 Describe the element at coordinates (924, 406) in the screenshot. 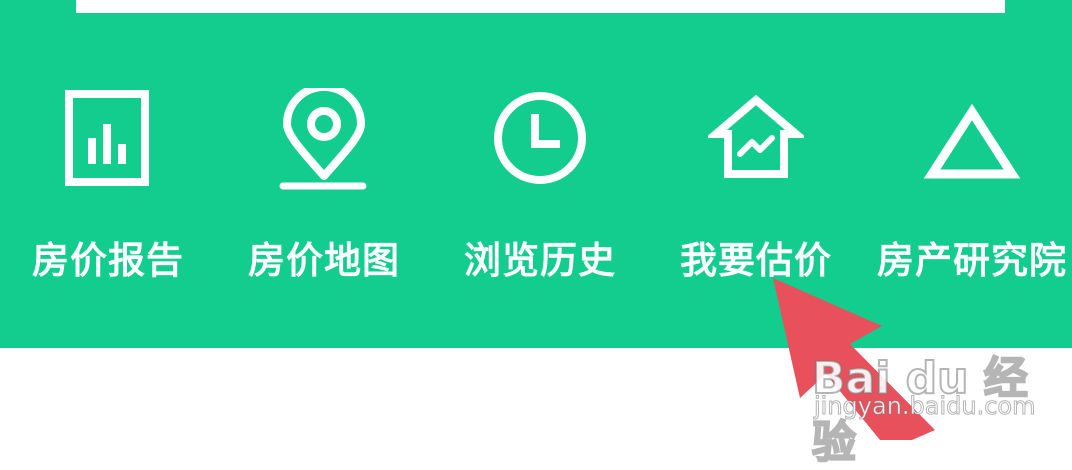

I see `watermark-url: jingyan.baidu.com` at that location.